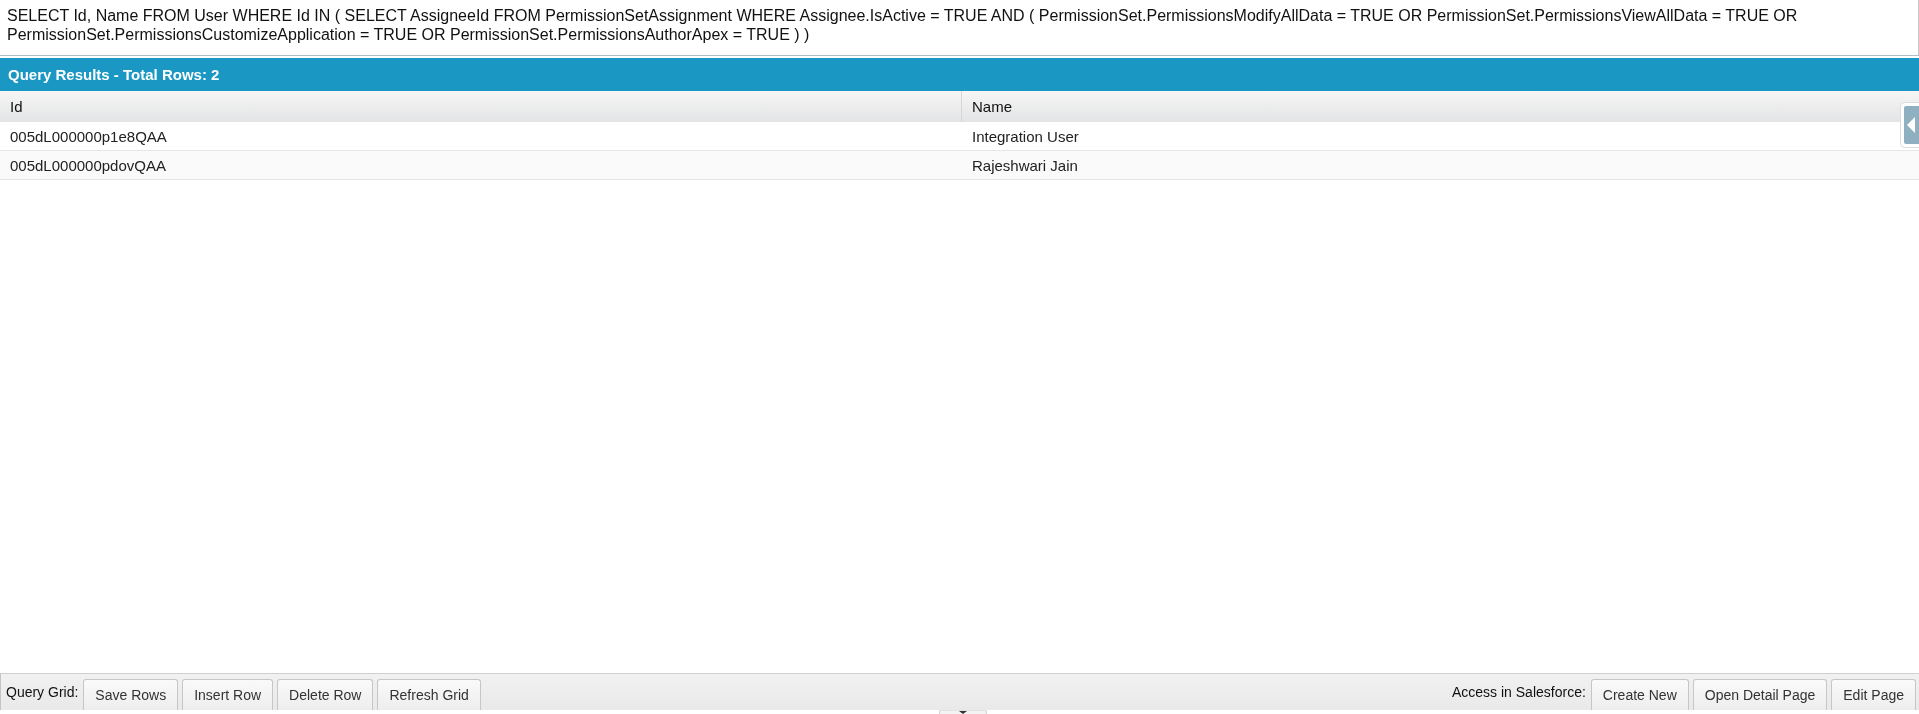  Describe the element at coordinates (481, 165) in the screenshot. I see `table-cell: 005dL000000pdovQAA` at that location.